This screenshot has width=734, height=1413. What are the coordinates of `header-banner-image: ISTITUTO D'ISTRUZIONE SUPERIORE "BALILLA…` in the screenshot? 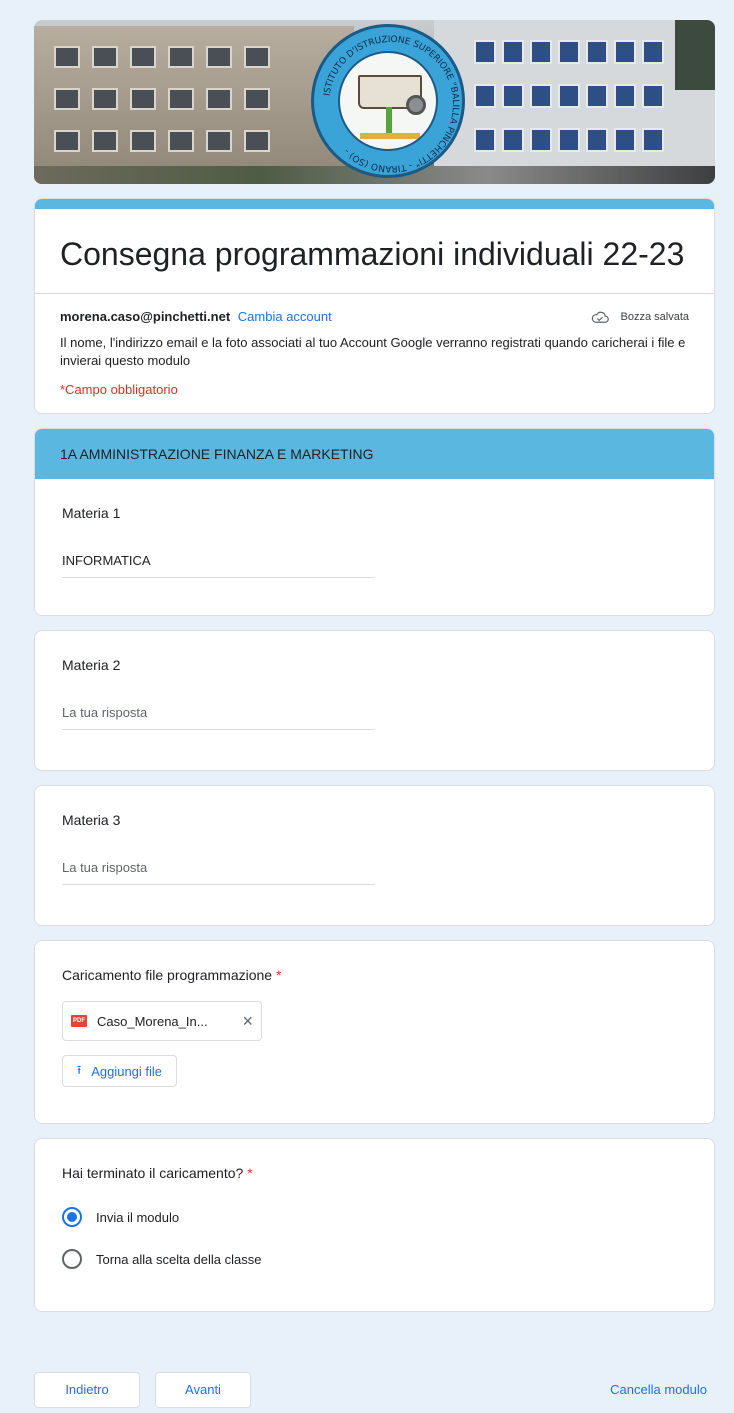 It's located at (374, 102).